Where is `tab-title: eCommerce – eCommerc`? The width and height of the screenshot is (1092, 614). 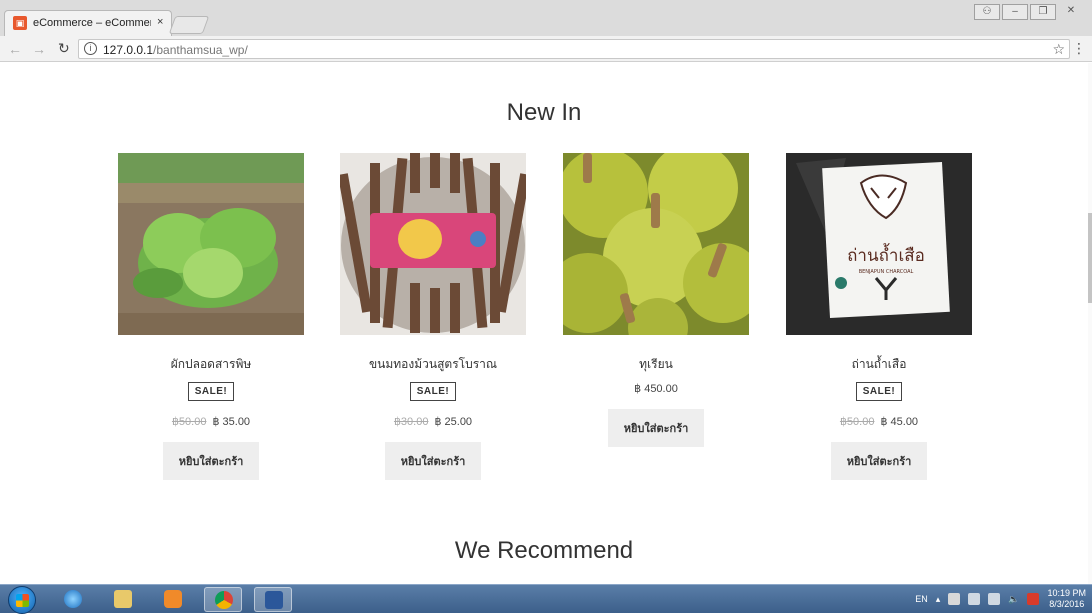 tab-title: eCommerce – eCommerc is located at coordinates (92, 23).